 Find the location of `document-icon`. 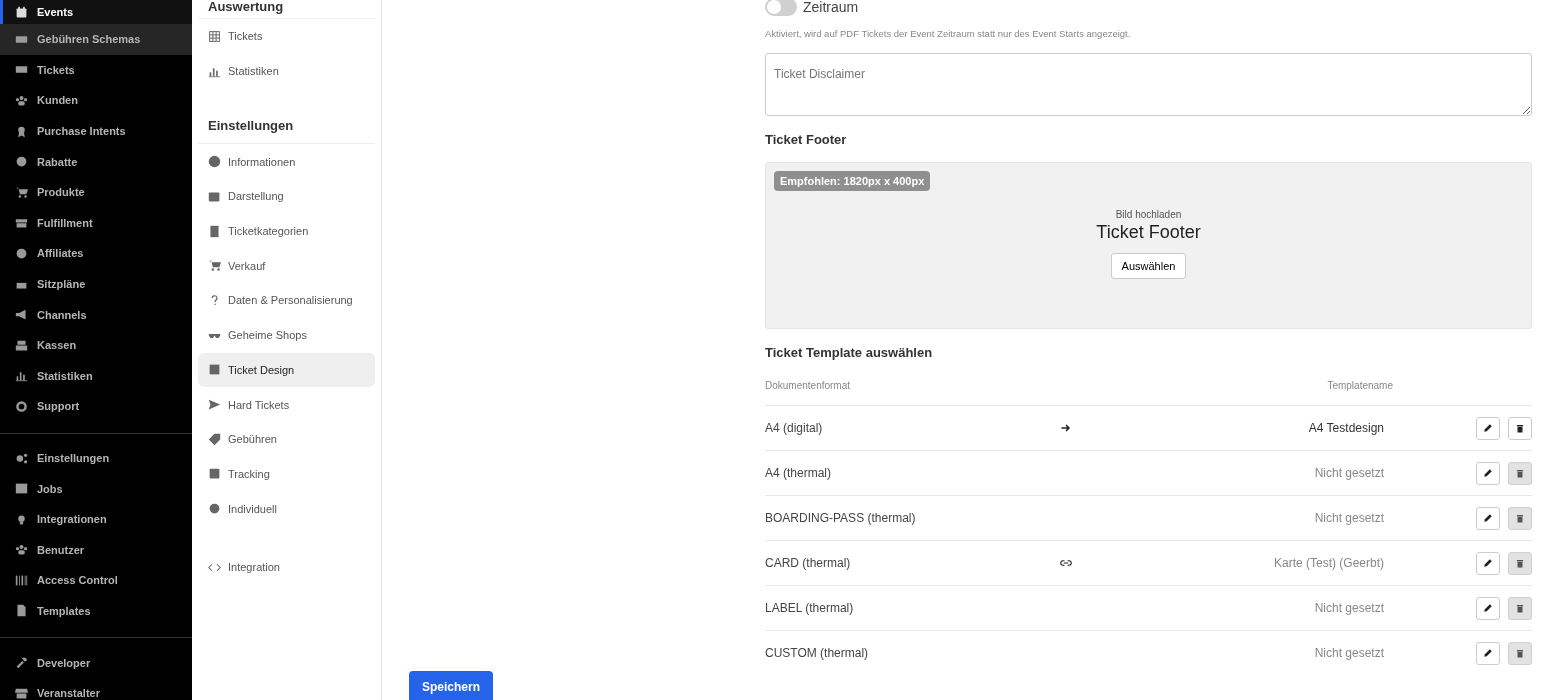

document-icon is located at coordinates (21, 611).